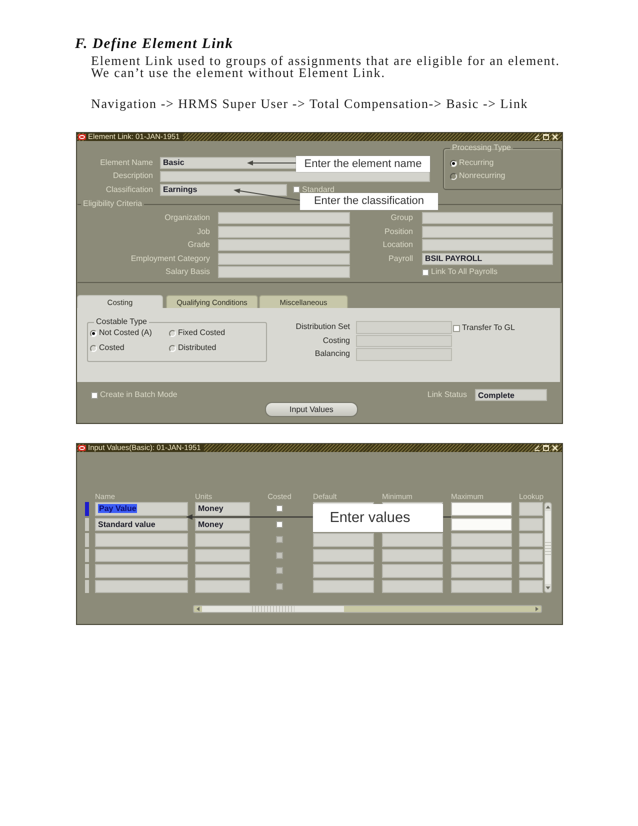  I want to click on field-label: Salary Basis, so click(187, 272).